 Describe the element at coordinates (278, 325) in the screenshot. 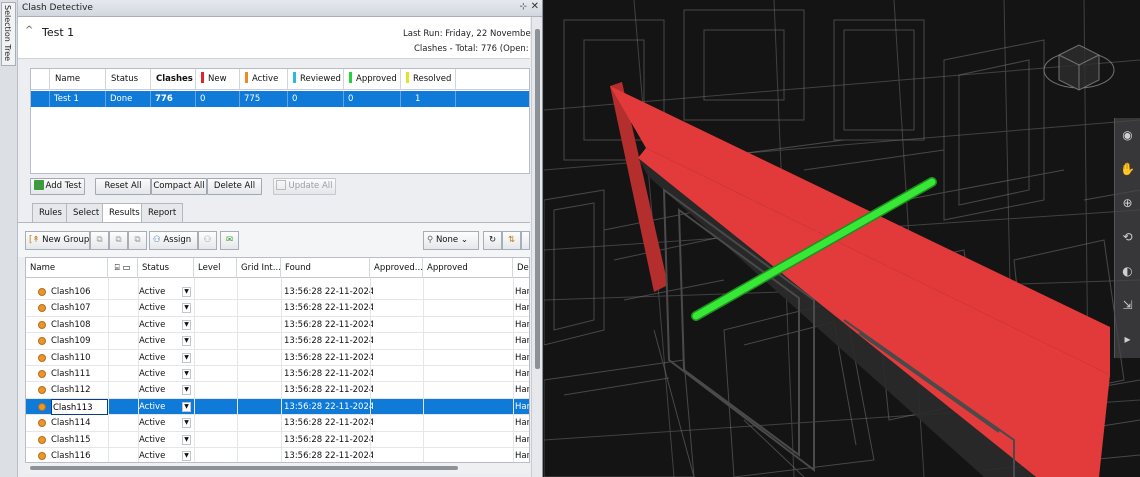

I see `result-row: Clash108 Active ▼ 13:56:28 22-11-2024 Har` at that location.